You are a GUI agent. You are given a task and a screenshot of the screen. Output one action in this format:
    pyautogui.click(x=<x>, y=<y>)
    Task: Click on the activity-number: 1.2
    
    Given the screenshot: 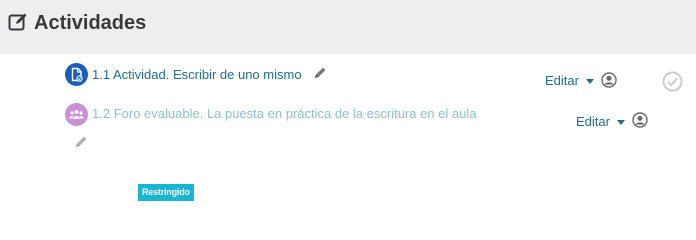 What is the action you would take?
    pyautogui.click(x=101, y=113)
    